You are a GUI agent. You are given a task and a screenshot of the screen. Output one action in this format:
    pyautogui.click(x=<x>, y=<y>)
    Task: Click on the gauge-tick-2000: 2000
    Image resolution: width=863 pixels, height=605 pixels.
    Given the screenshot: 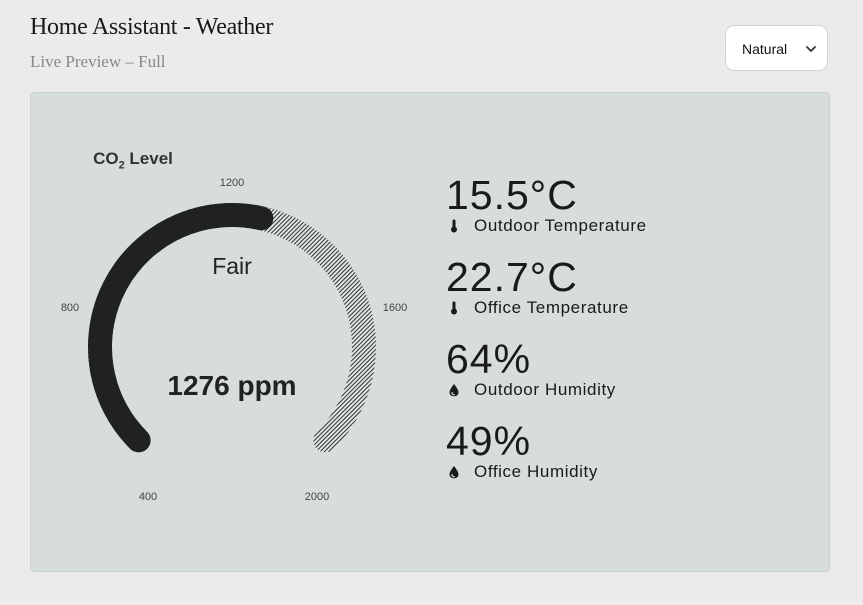 What is the action you would take?
    pyautogui.click(x=317, y=497)
    